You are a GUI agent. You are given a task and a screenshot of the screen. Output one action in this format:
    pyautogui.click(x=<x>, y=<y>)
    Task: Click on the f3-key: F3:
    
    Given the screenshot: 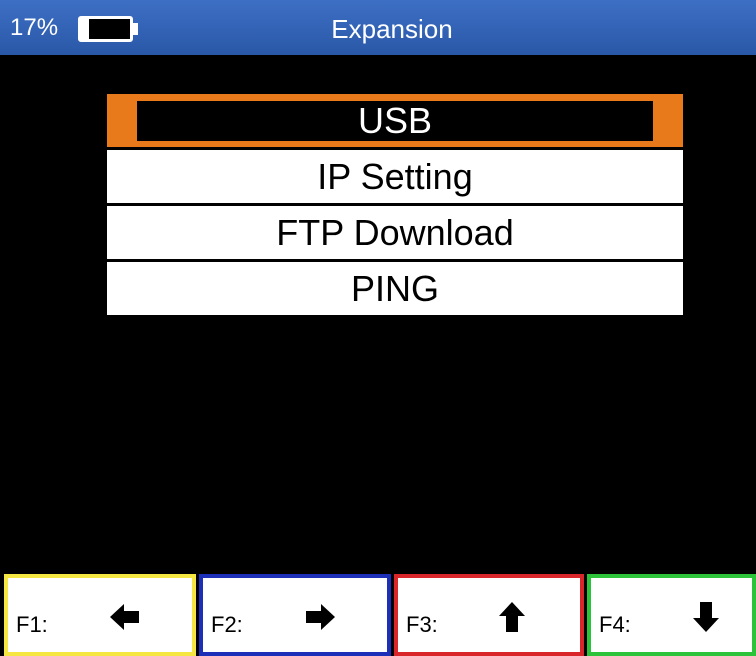 What is the action you would take?
    pyautogui.click(x=489, y=615)
    